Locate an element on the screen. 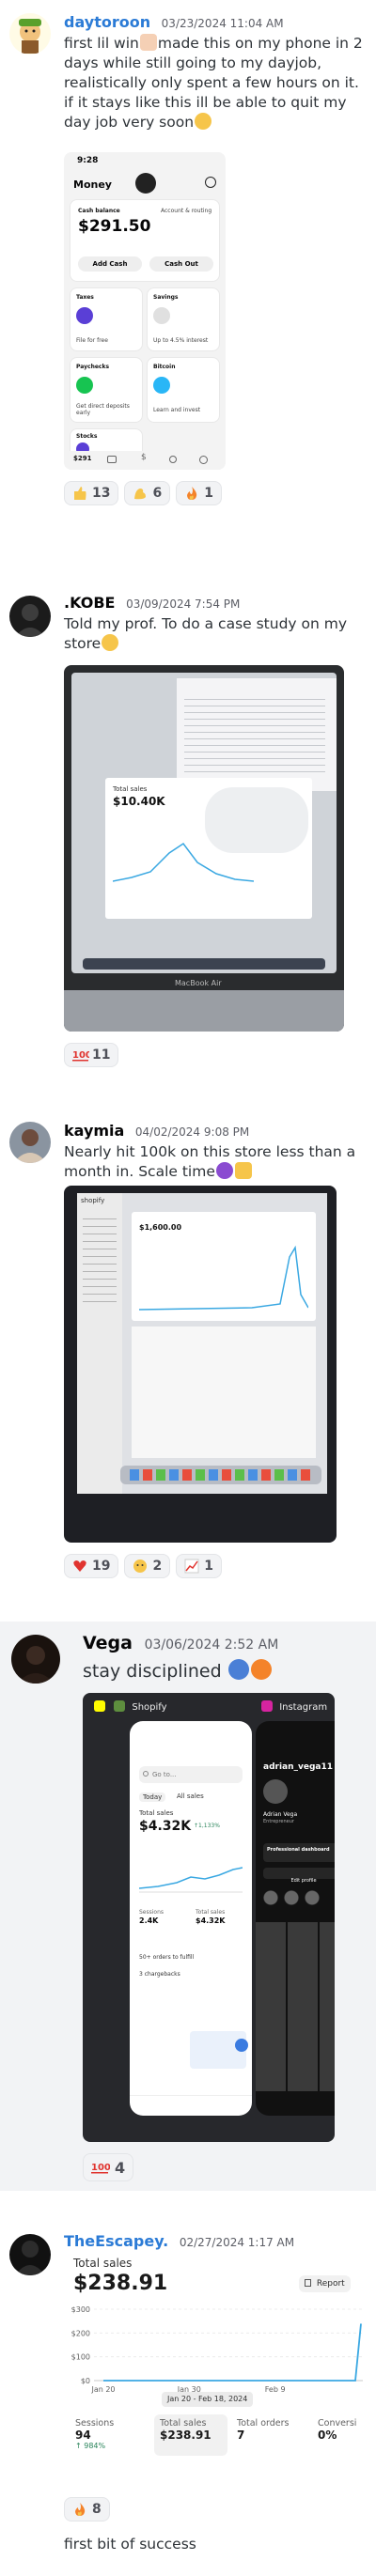  reactions: 13 6 1 is located at coordinates (143, 493).